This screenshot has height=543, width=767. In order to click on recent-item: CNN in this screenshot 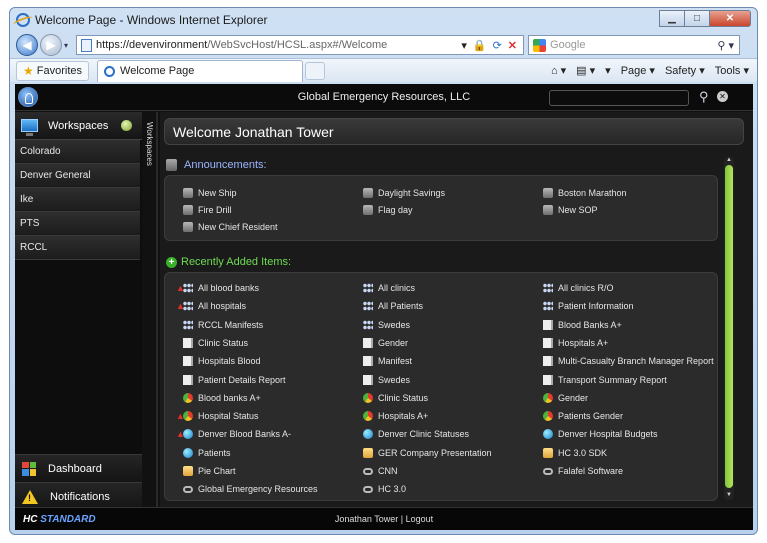, I will do `click(380, 471)`.